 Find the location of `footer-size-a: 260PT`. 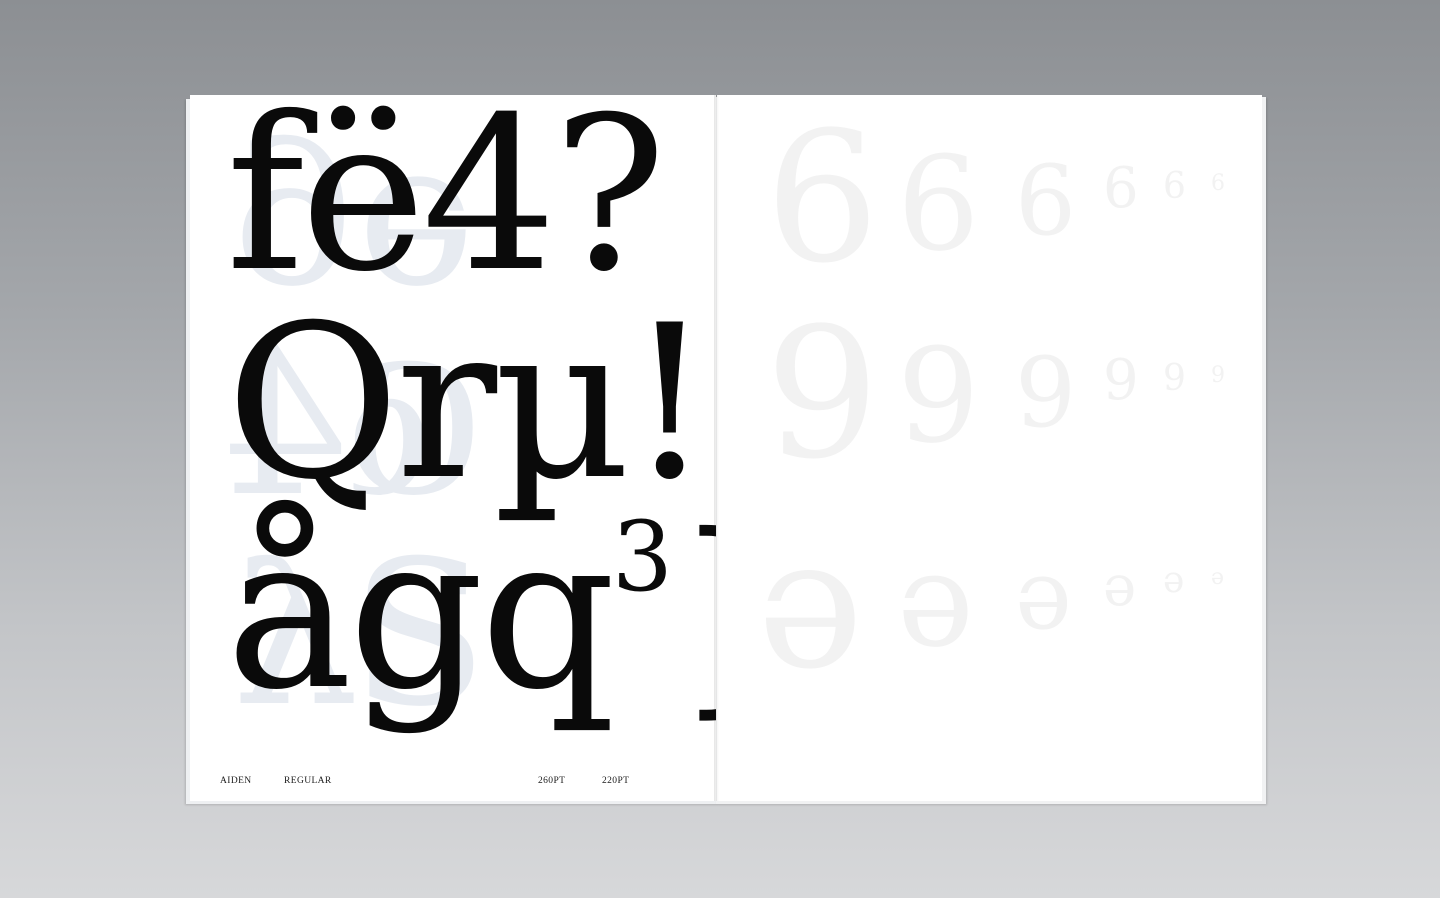

footer-size-a: 260PT is located at coordinates (552, 781).